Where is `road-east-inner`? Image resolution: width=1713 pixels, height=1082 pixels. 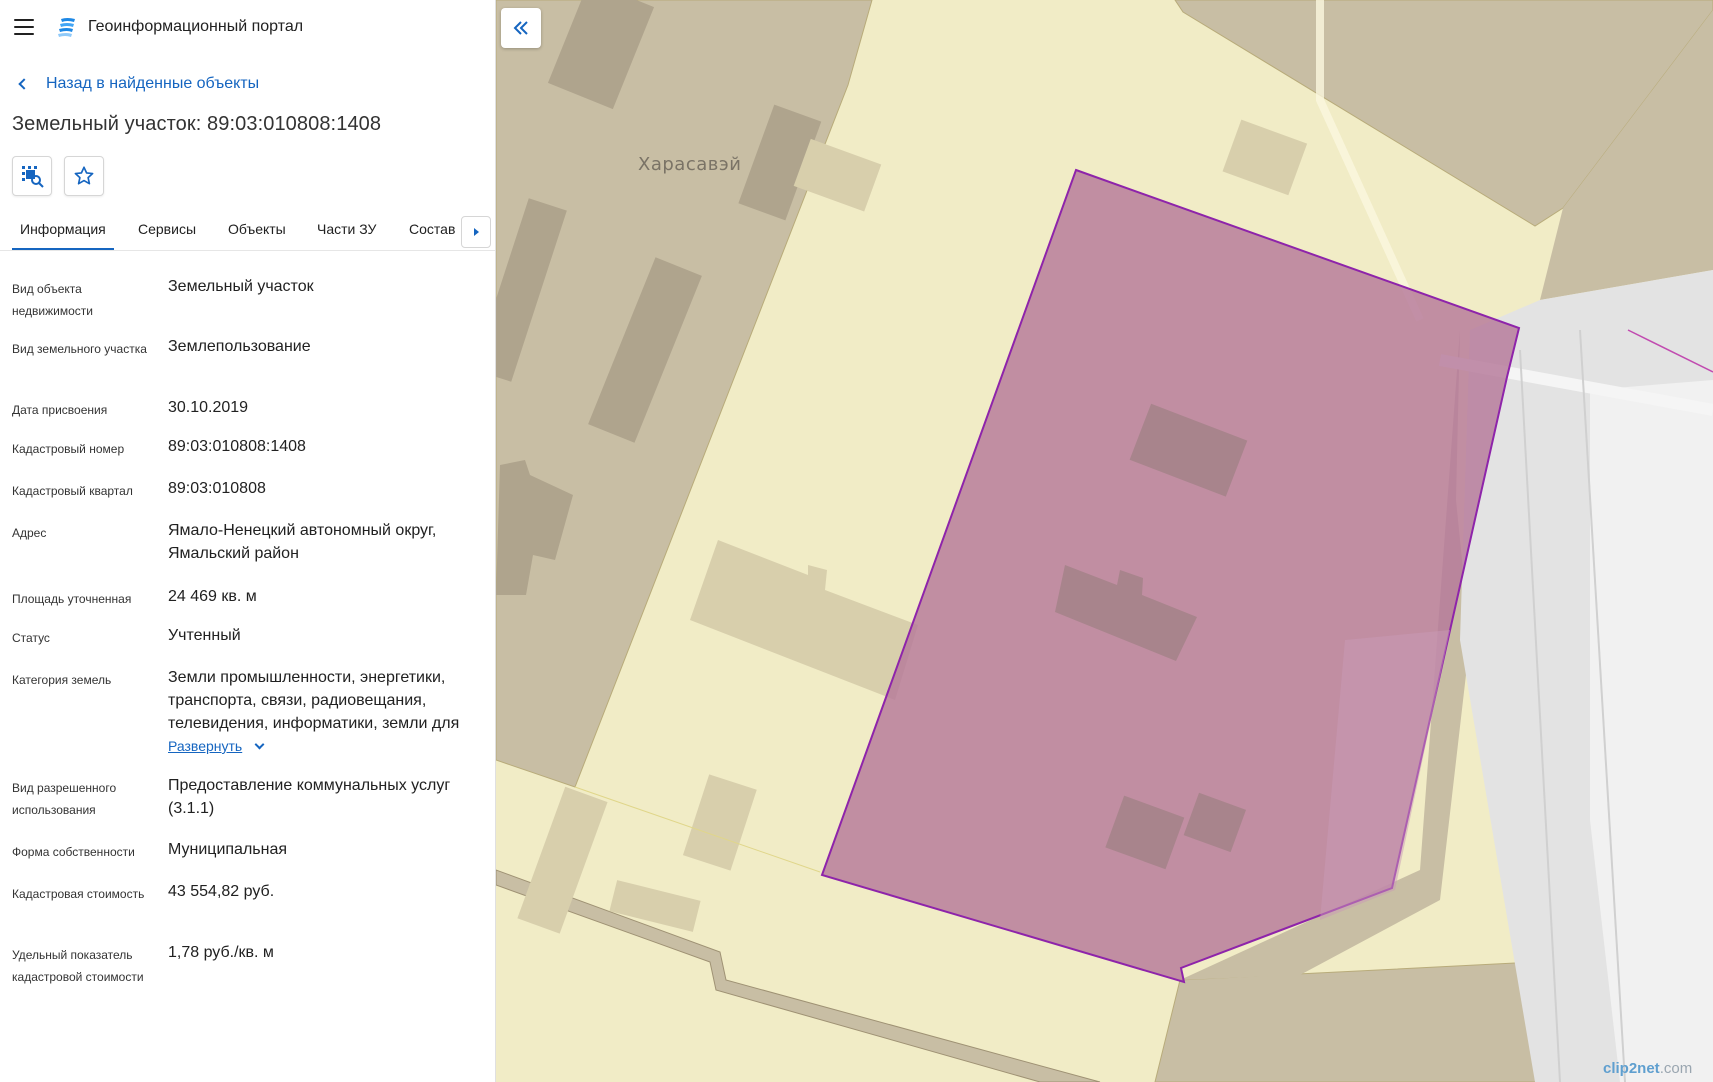
road-east-inner is located at coordinates (1651, 731).